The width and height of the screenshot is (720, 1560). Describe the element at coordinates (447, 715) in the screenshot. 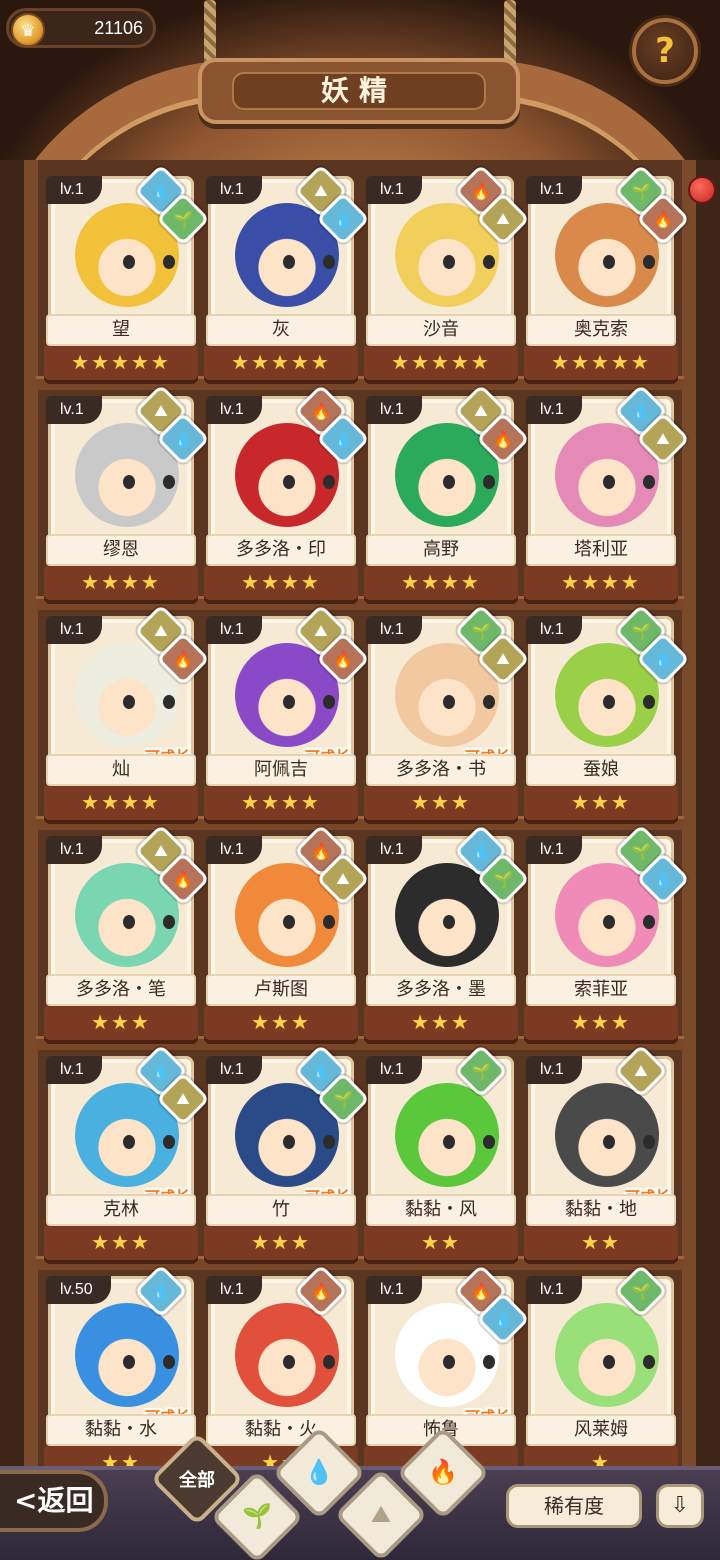

I see `fairy-card: lv.1🌱⛰可成长多多洛・书★★★` at that location.